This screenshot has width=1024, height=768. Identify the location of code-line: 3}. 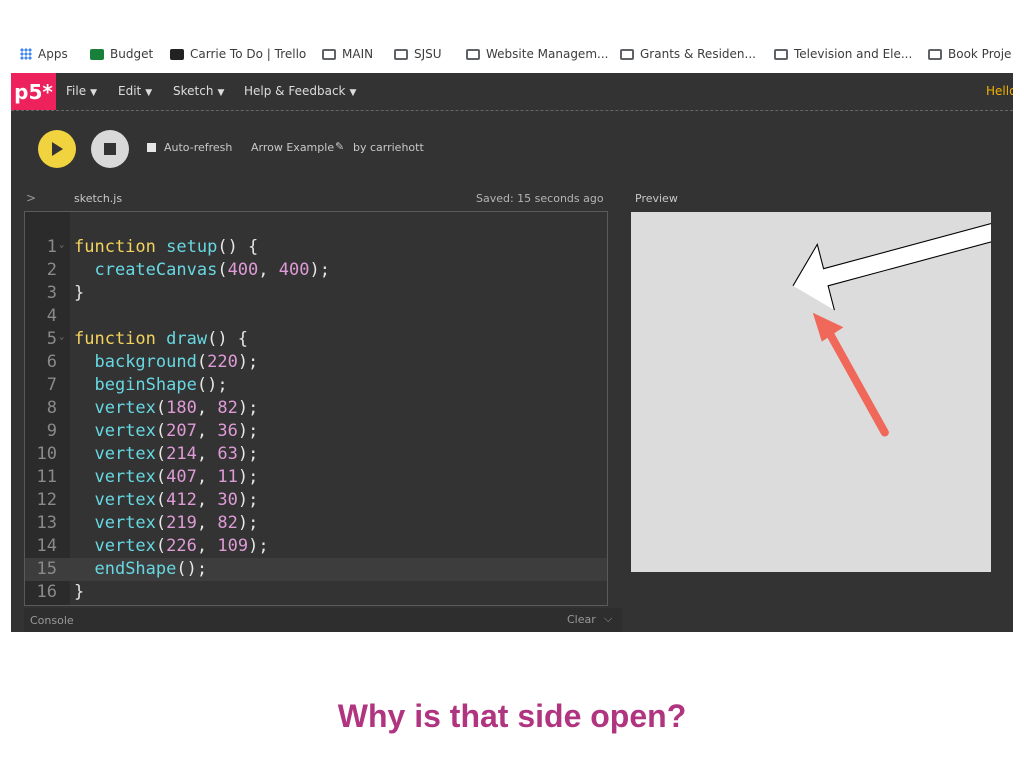
(316, 293).